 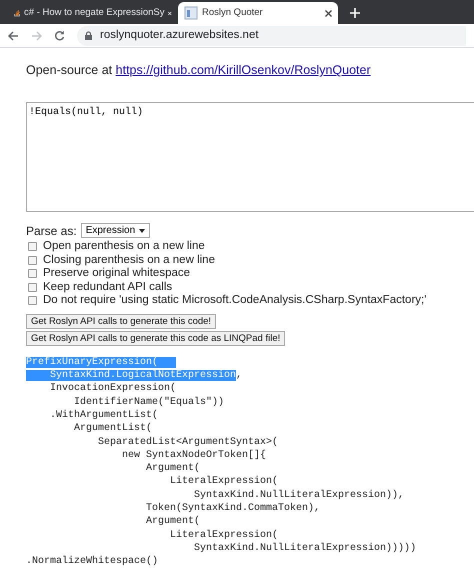 I want to click on lock-icon, so click(x=88, y=35).